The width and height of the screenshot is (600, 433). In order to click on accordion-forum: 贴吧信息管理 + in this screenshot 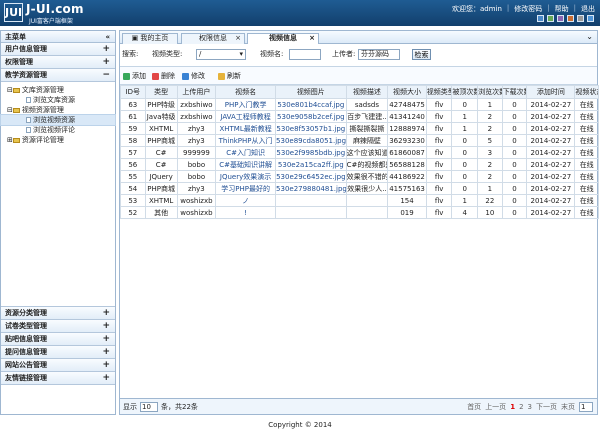, I will do `click(58, 339)`.